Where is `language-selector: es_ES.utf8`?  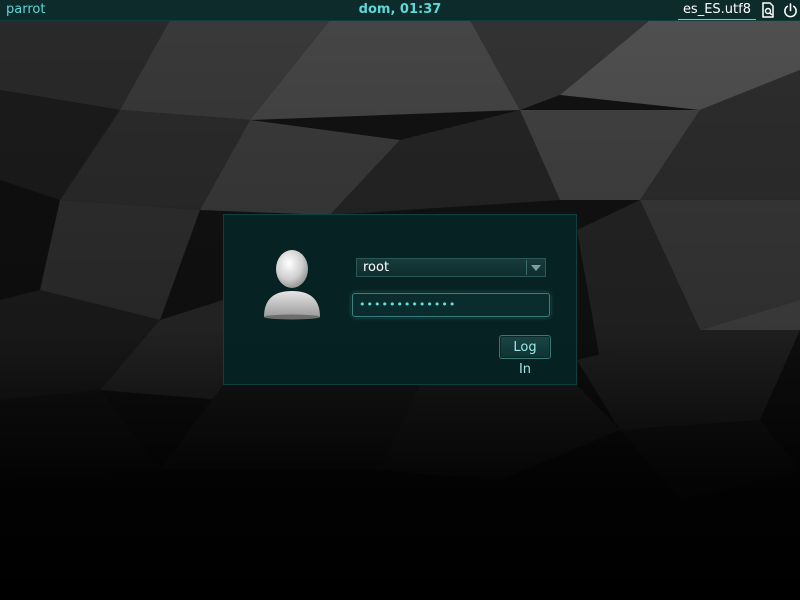 language-selector: es_ES.utf8 is located at coordinates (716, 10).